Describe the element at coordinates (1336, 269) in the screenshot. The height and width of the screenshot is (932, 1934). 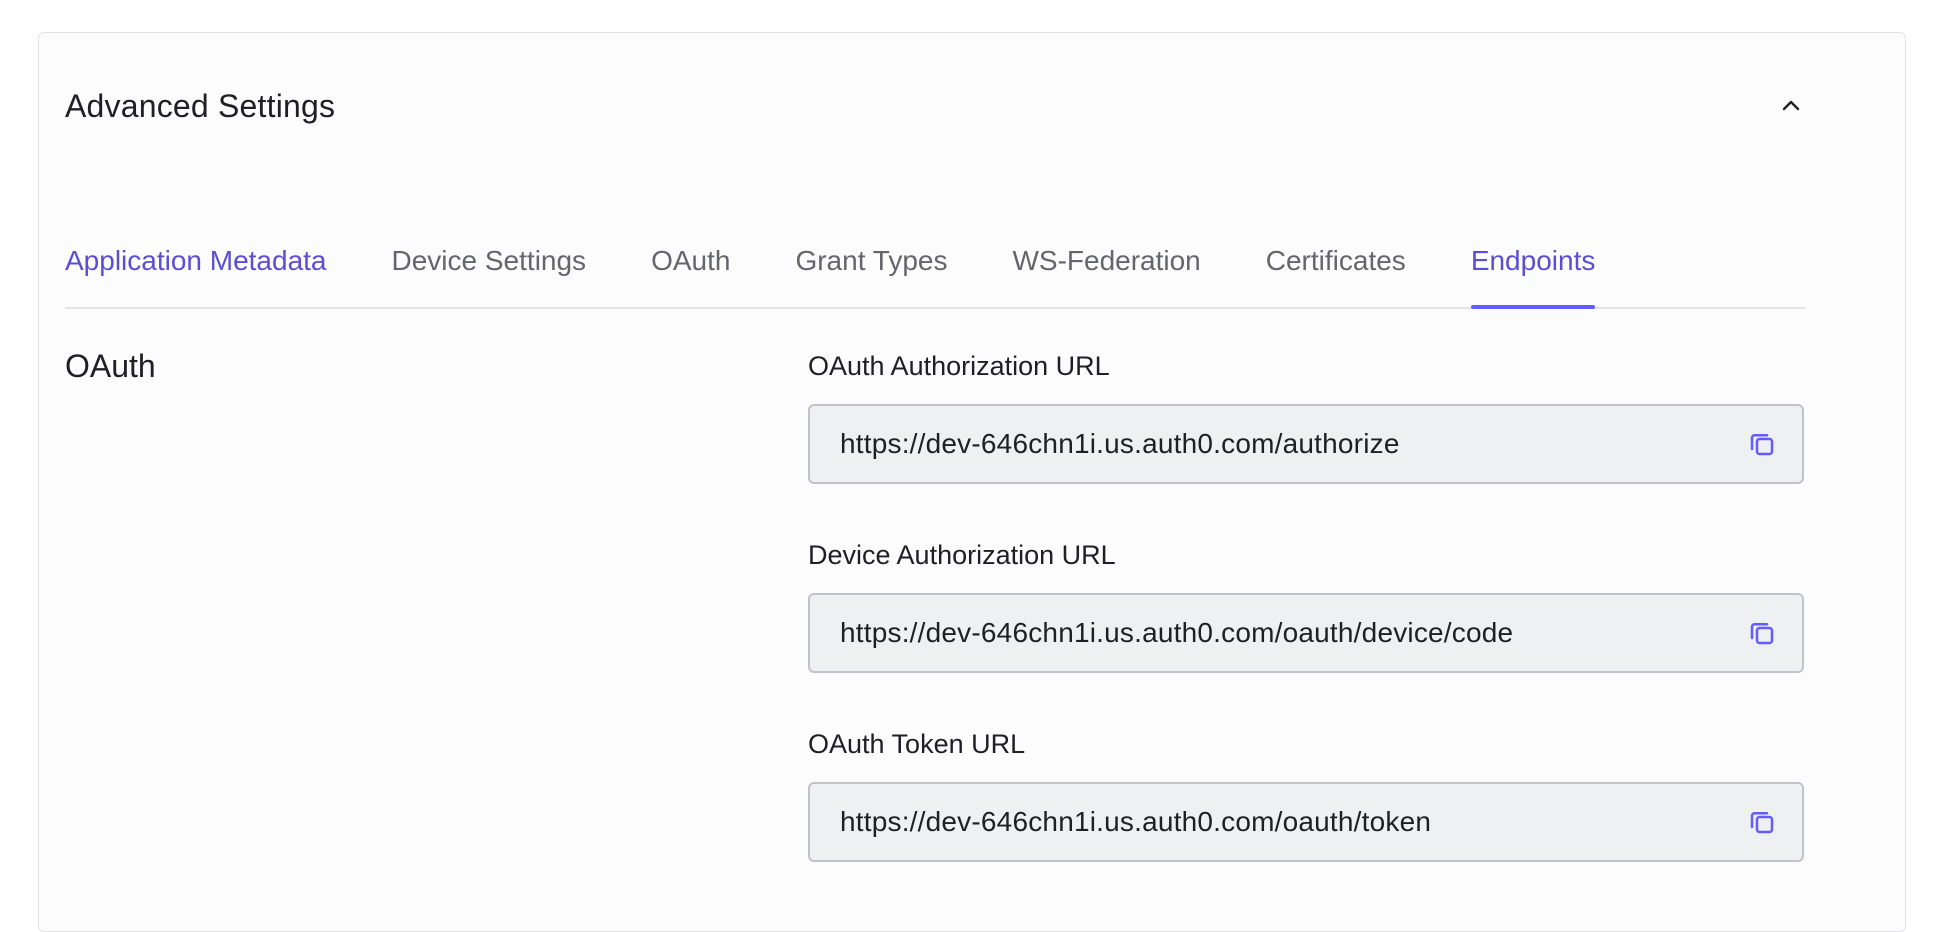
I see `tab-certificates: Certificates` at that location.